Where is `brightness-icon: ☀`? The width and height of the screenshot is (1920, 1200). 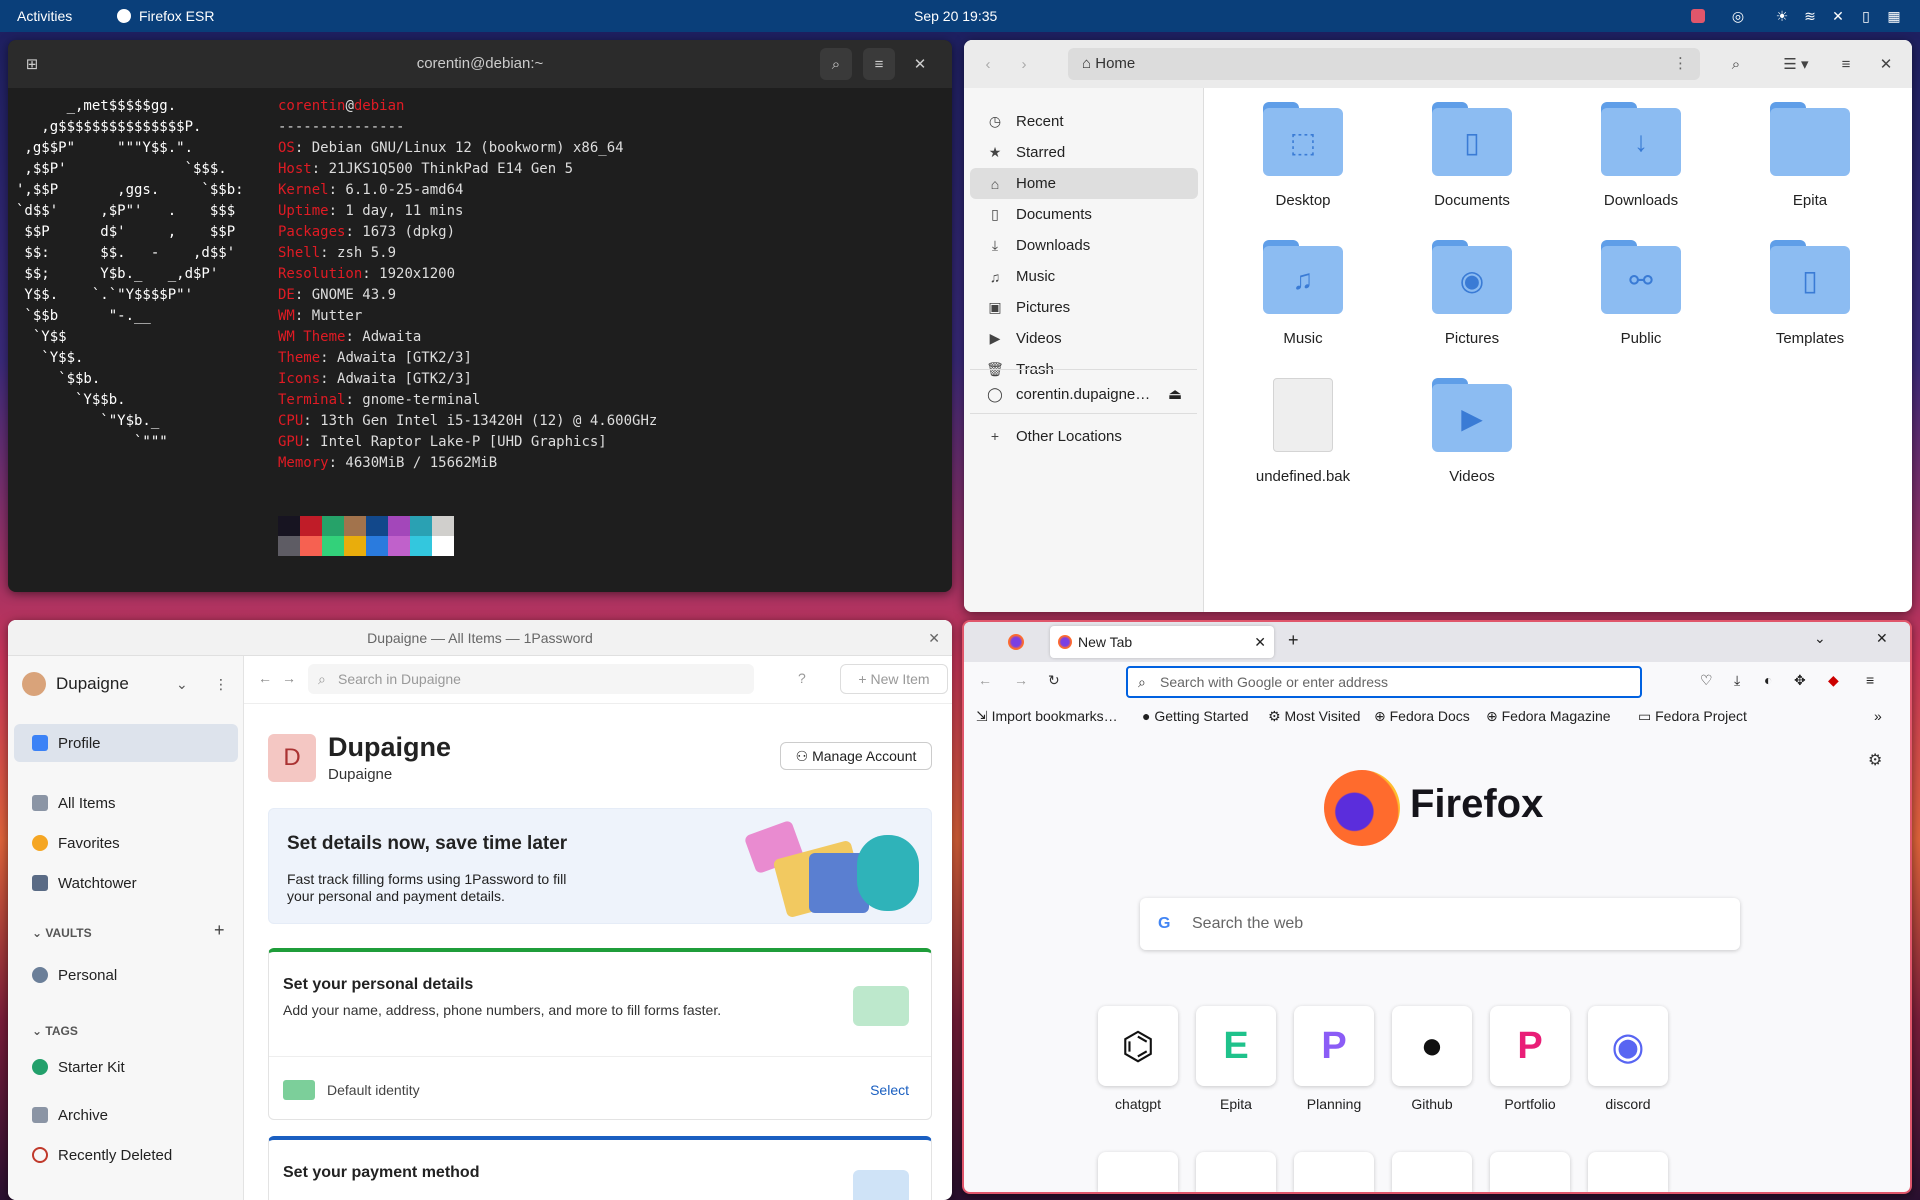 brightness-icon: ☀ is located at coordinates (1782, 16).